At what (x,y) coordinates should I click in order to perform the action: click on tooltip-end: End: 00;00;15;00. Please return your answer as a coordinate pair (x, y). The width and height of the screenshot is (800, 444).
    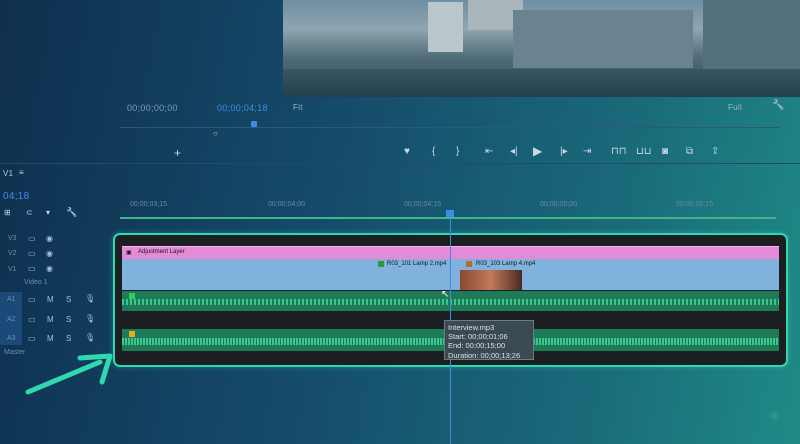
    Looking at the image, I should click on (477, 346).